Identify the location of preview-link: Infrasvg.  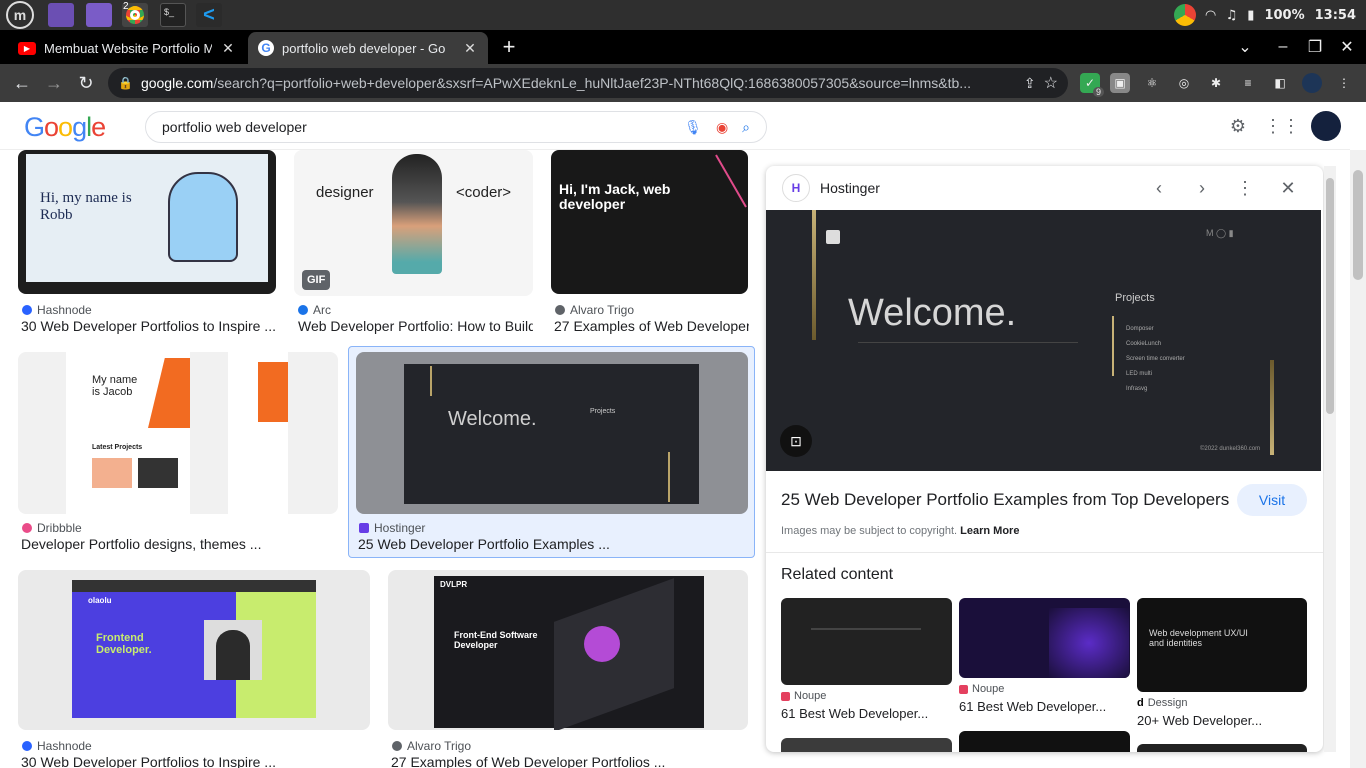
(1137, 389).